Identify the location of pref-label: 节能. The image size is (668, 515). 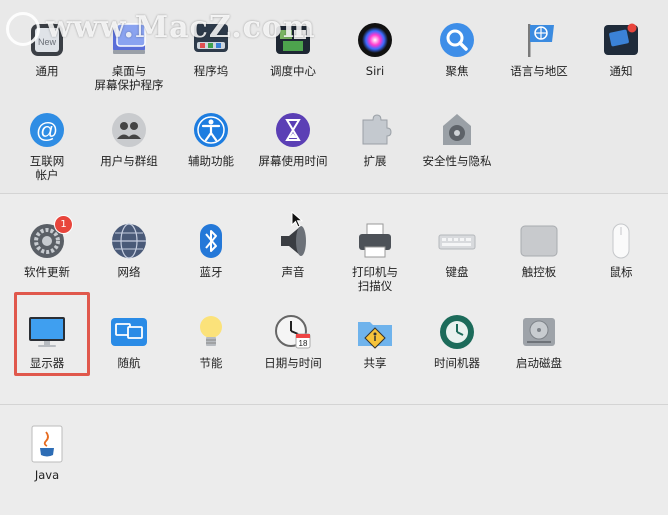
(211, 363).